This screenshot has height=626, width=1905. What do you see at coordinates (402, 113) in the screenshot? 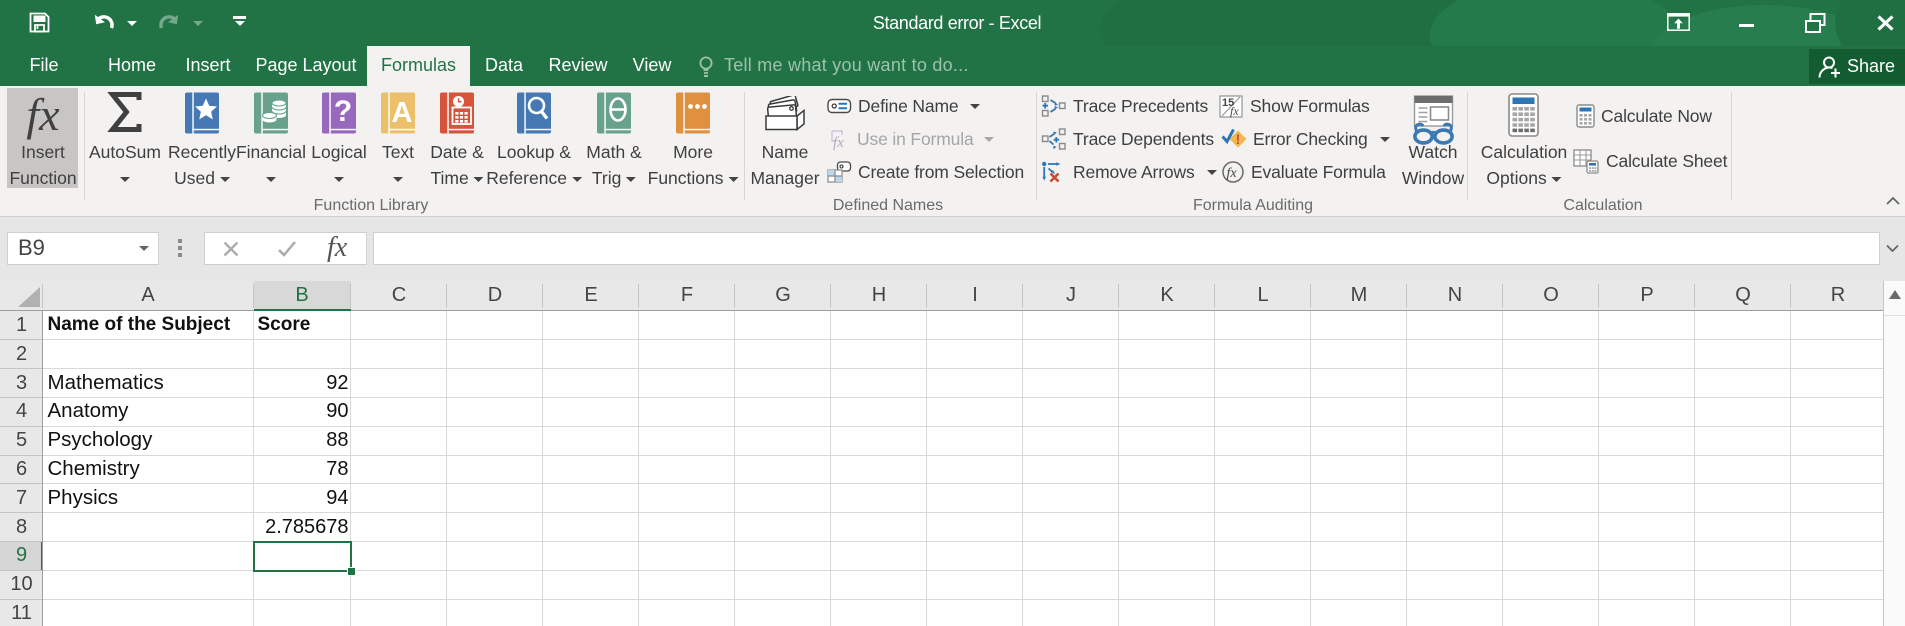
I see `svg-text: A` at bounding box center [402, 113].